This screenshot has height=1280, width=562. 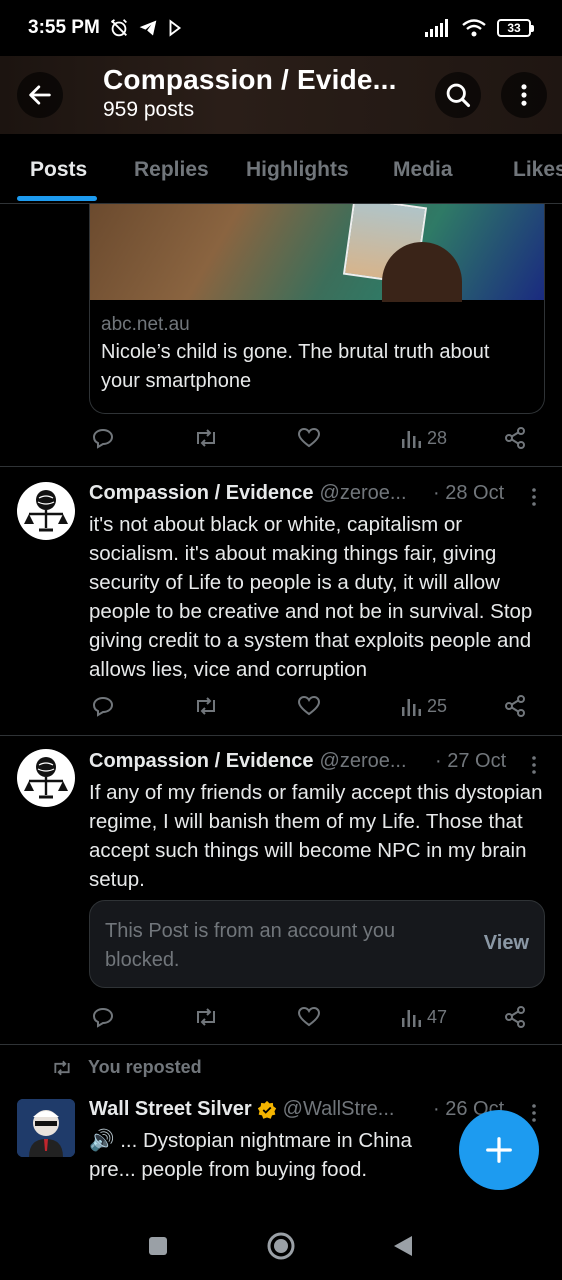 What do you see at coordinates (470, 761) in the screenshot?
I see `post-date: · 27 Oct` at bounding box center [470, 761].